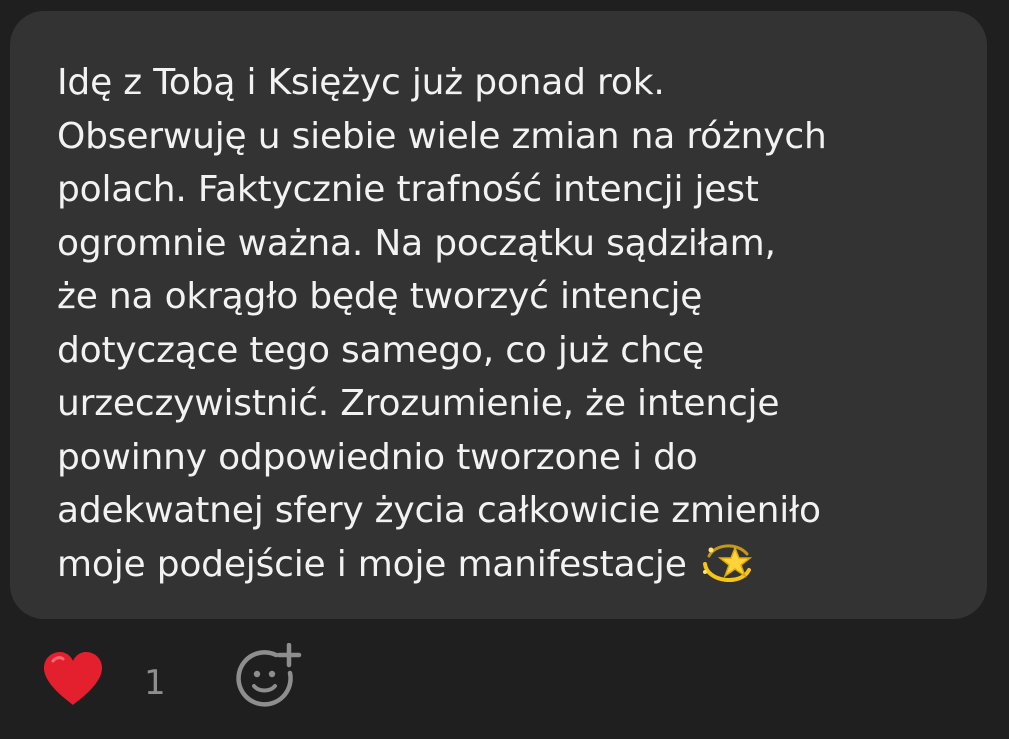 This screenshot has height=739, width=1009. Describe the element at coordinates (361, 82) in the screenshot. I see `message-line: Idę z Tobą i Księżyc już ponad rok.` at that location.